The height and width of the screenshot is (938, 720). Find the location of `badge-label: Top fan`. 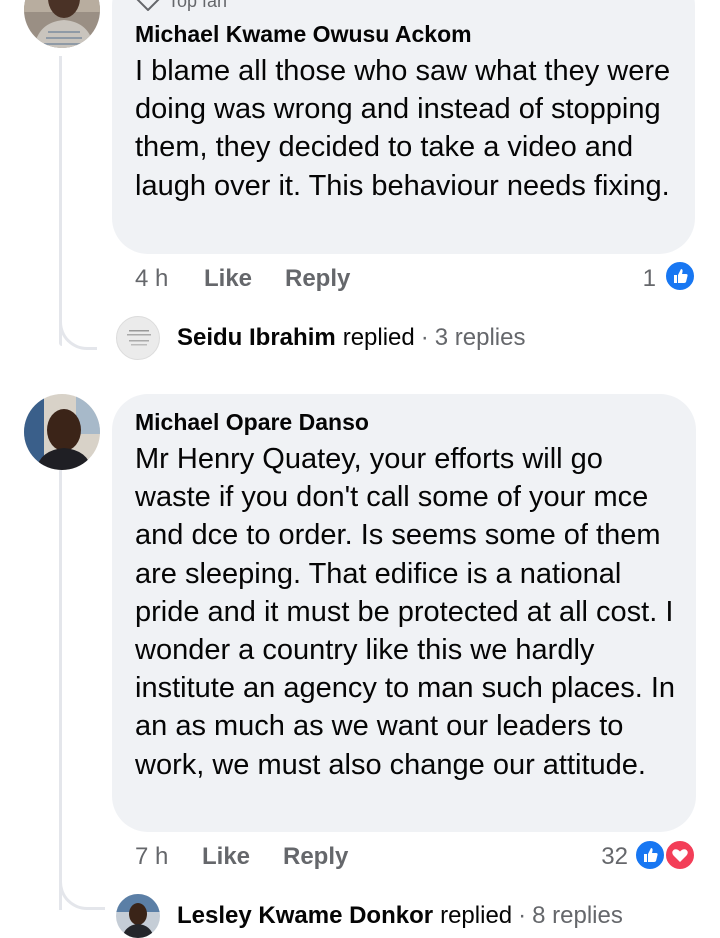

badge-label: Top fan is located at coordinates (198, 5).